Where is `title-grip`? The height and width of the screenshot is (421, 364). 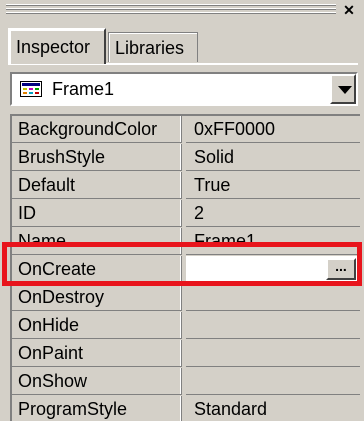
title-grip is located at coordinates (171, 10).